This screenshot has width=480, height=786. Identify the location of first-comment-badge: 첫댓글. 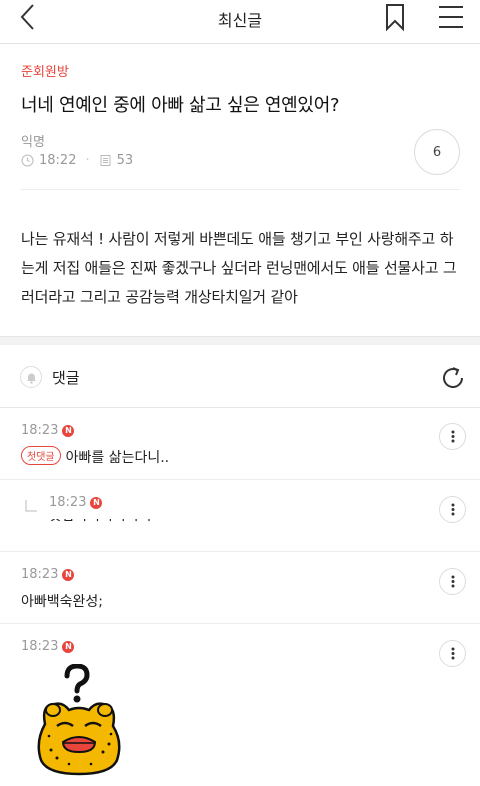
(41, 455).